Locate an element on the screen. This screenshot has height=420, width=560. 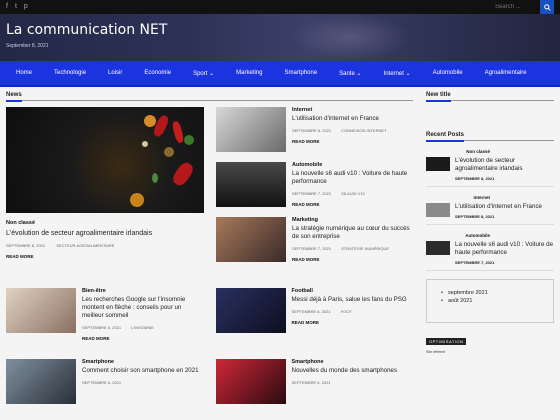
article-tag: FOOT is located at coordinates (346, 311).